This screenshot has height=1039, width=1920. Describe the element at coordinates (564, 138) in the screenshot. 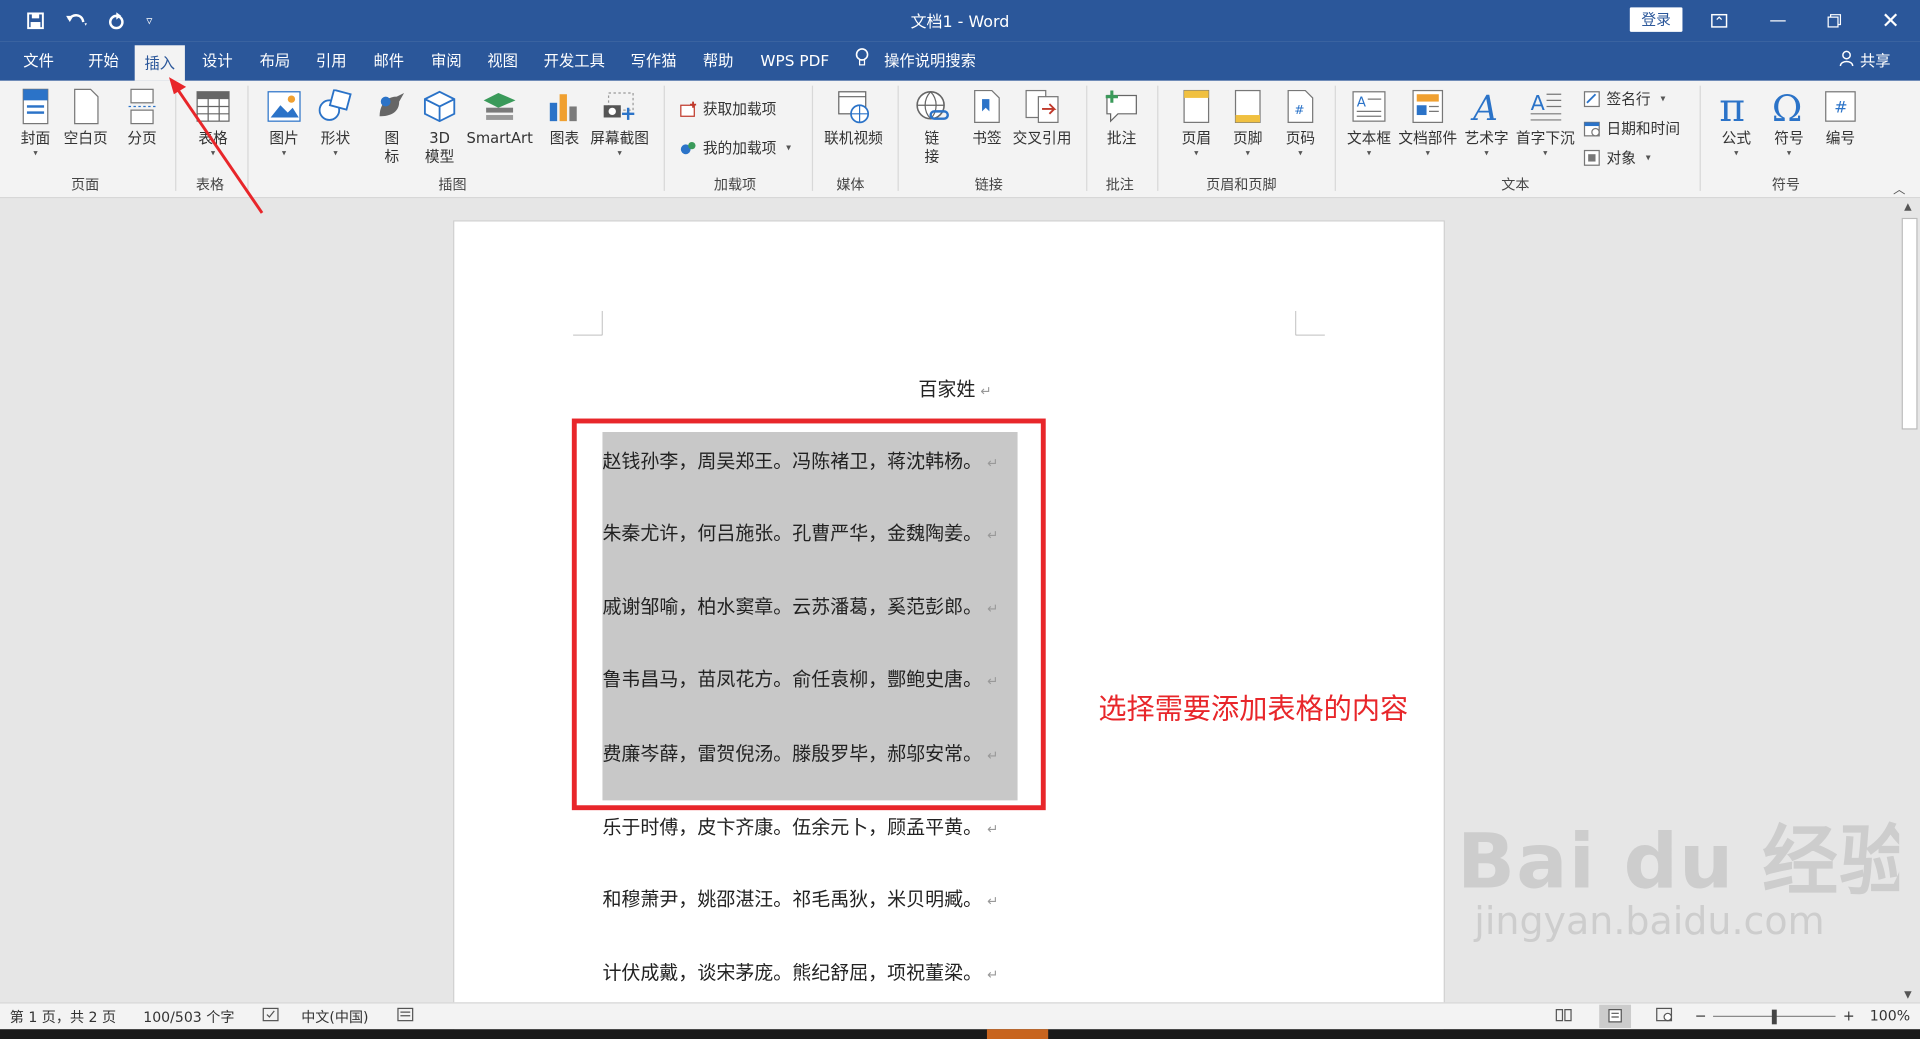

I see `chart-label: 图表` at that location.